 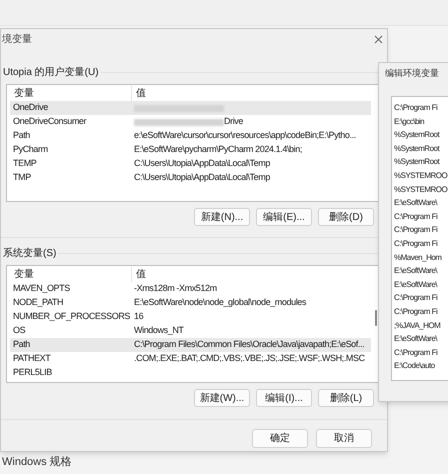 I want to click on path-entry: E:\Code\auto, so click(x=414, y=365).